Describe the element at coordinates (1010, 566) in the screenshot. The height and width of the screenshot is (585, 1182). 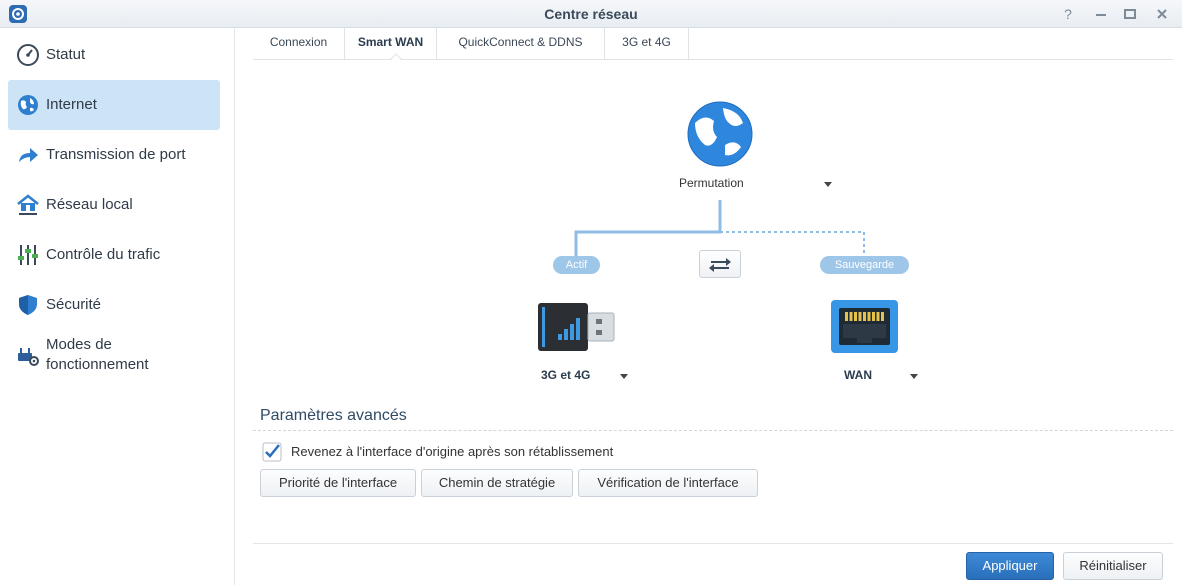
I see `apply-button: Appliquer` at that location.